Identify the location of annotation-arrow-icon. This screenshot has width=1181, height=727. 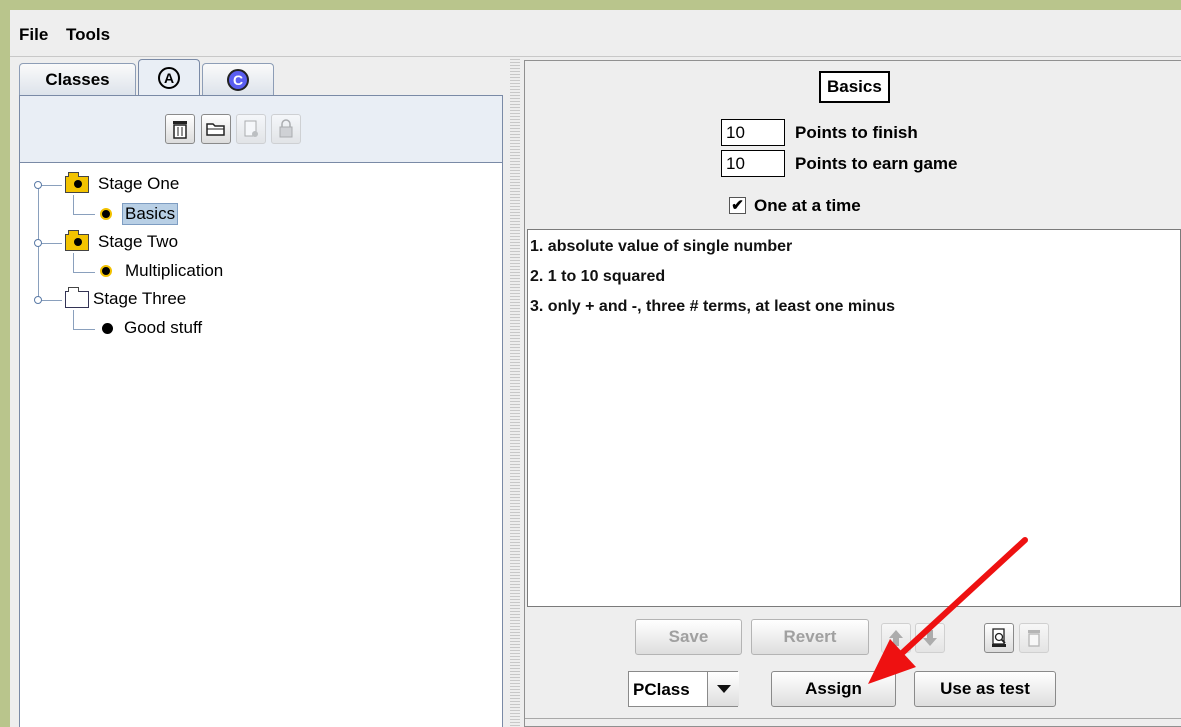
(948, 610).